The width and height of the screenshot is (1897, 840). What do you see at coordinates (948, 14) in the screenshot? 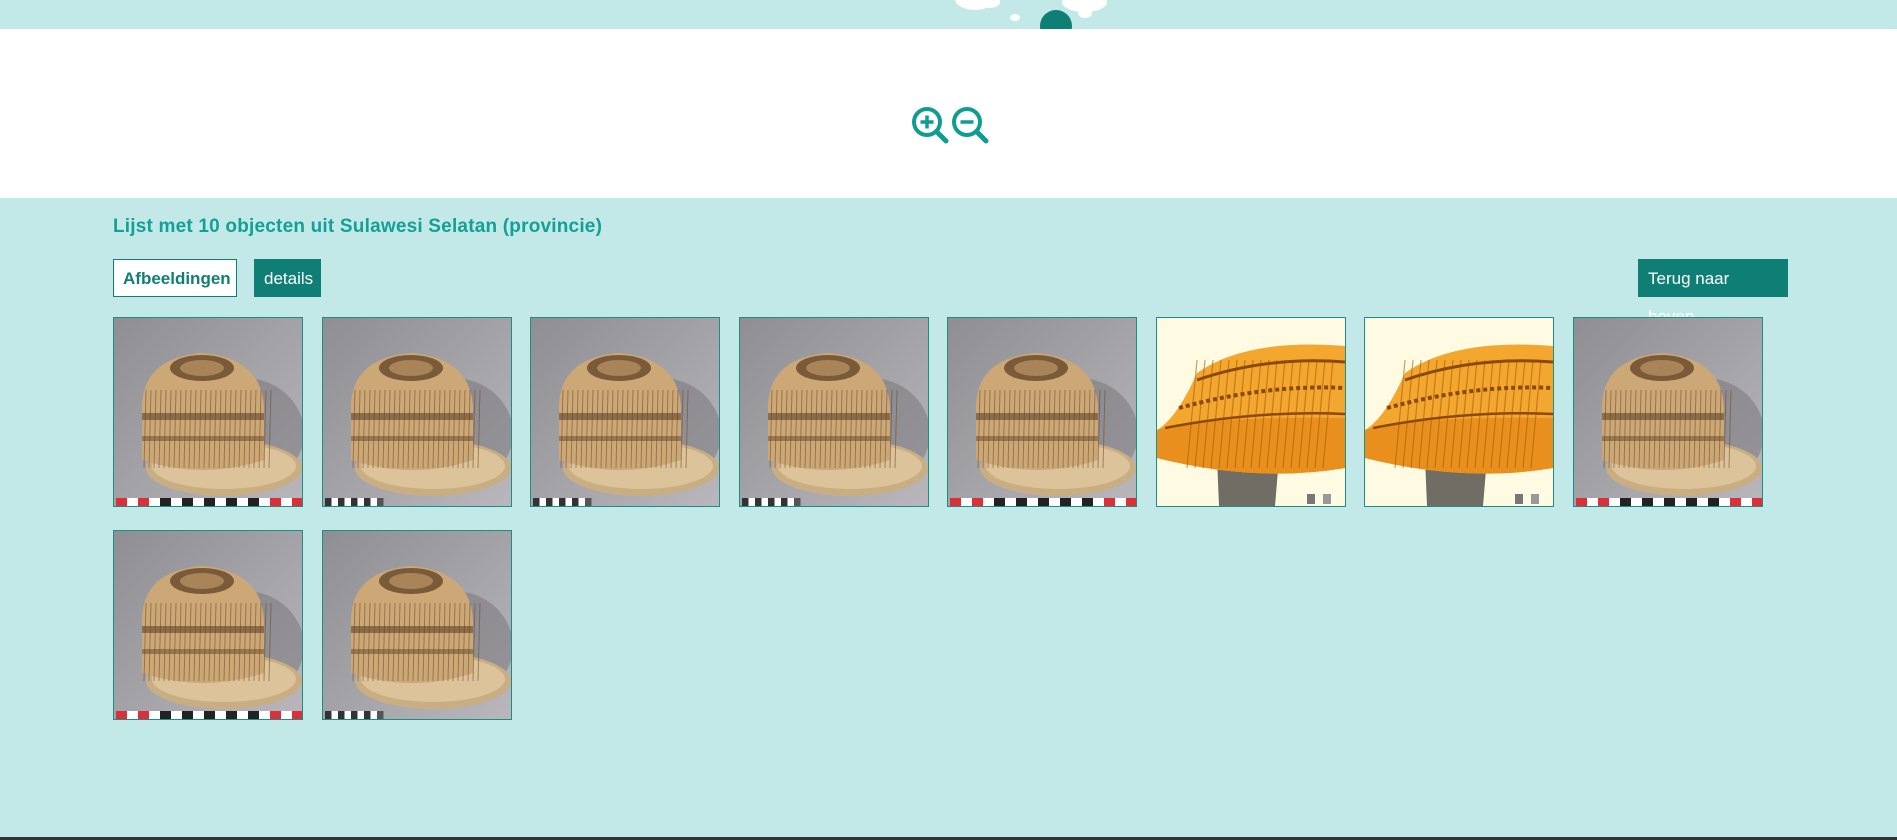
I see `map-strip` at bounding box center [948, 14].